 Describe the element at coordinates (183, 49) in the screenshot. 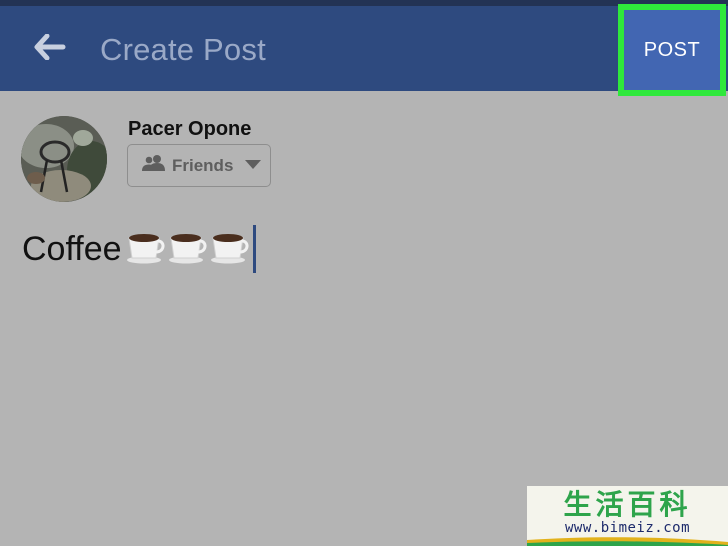

I see `page-title: Create Post` at that location.